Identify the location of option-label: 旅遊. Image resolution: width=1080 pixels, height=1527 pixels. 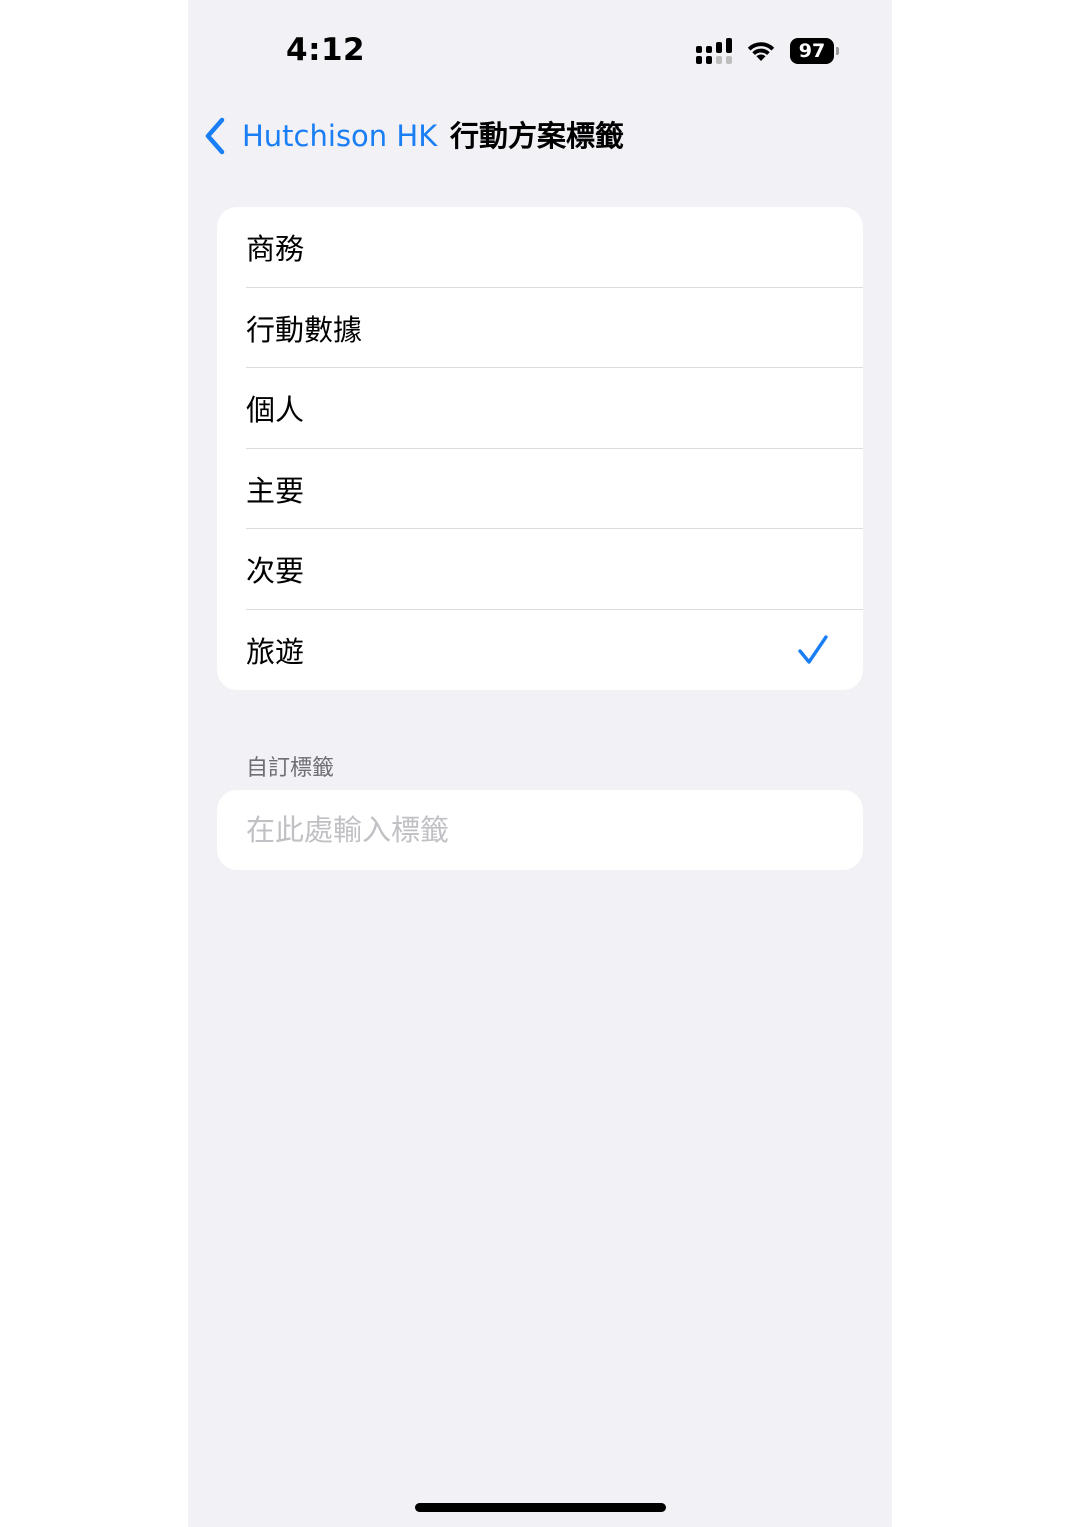
(275, 651).